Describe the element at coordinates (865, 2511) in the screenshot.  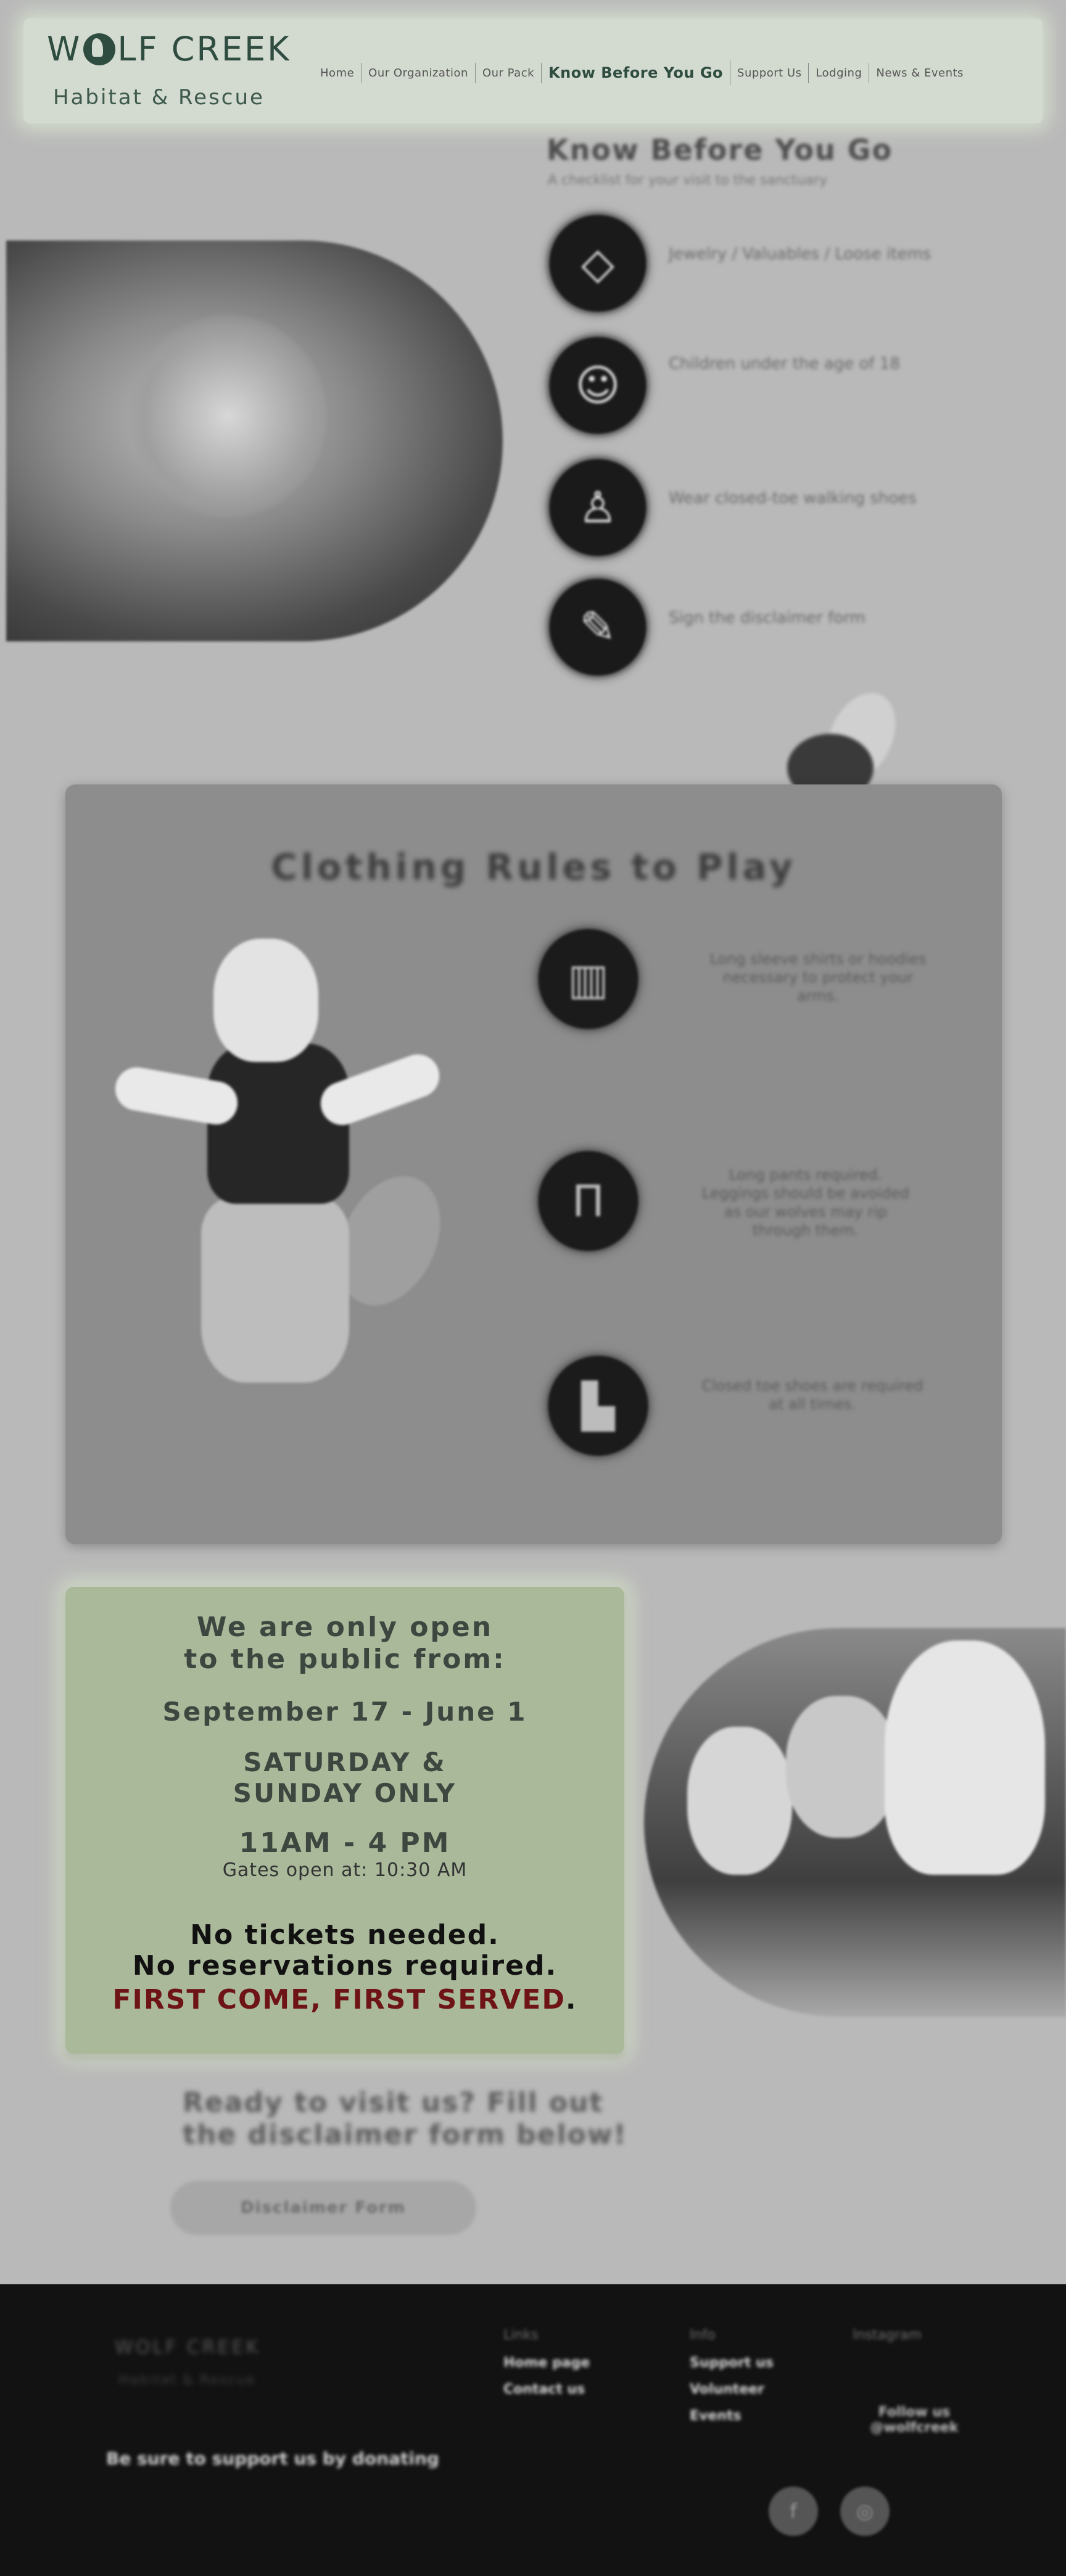
I see `instagram-icon: ◎` at that location.